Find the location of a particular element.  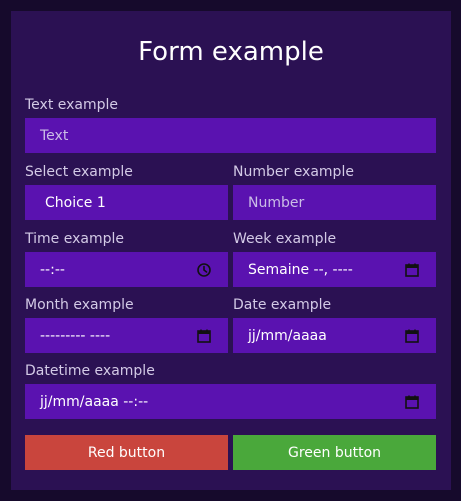

time-example-label: Time example is located at coordinates (74, 239).